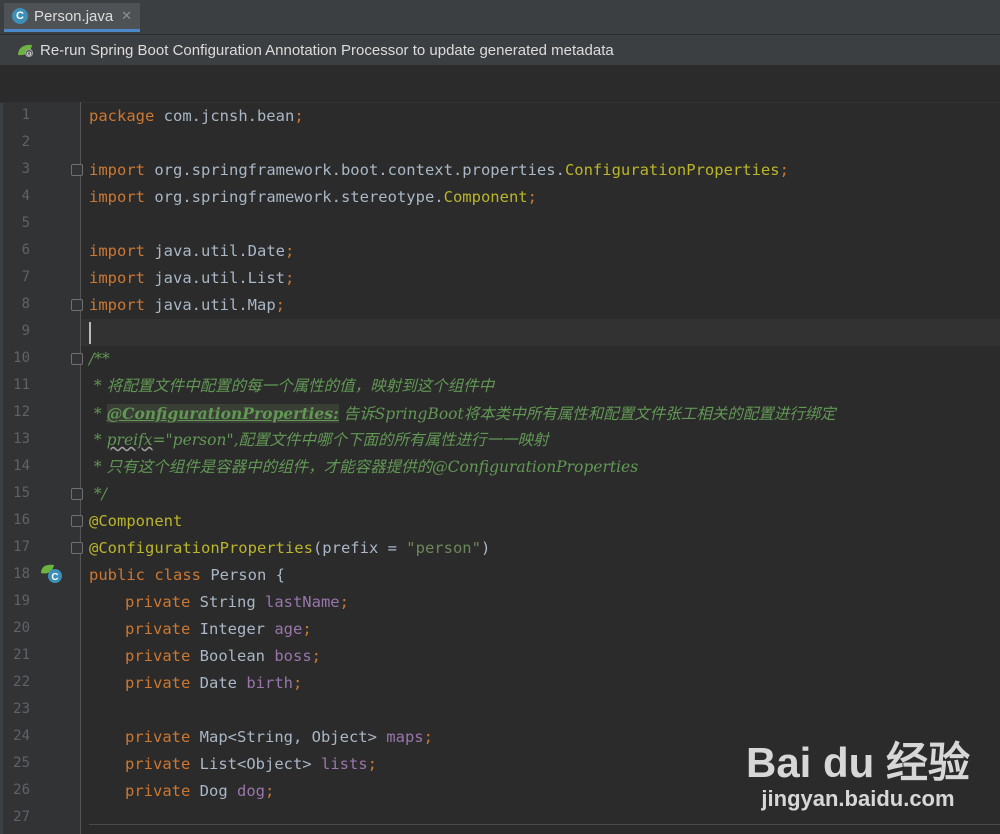 Image resolution: width=1000 pixels, height=834 pixels. What do you see at coordinates (25, 169) in the screenshot?
I see `line-number: 3` at bounding box center [25, 169].